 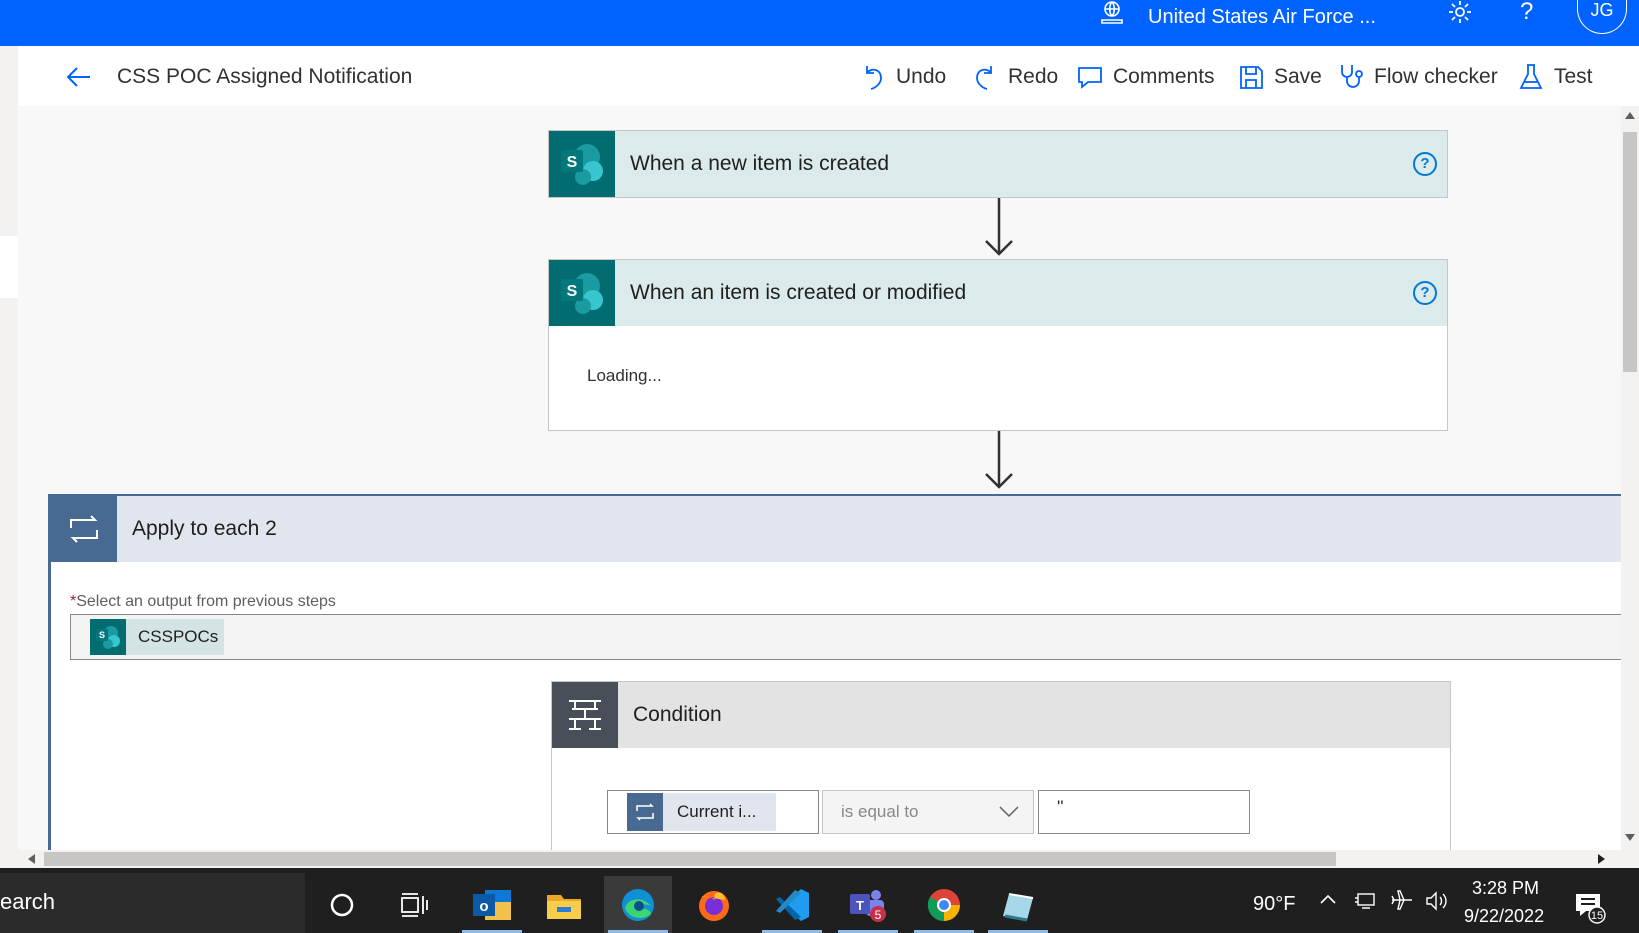 I want to click on redo-label: Redo, so click(x=1033, y=76).